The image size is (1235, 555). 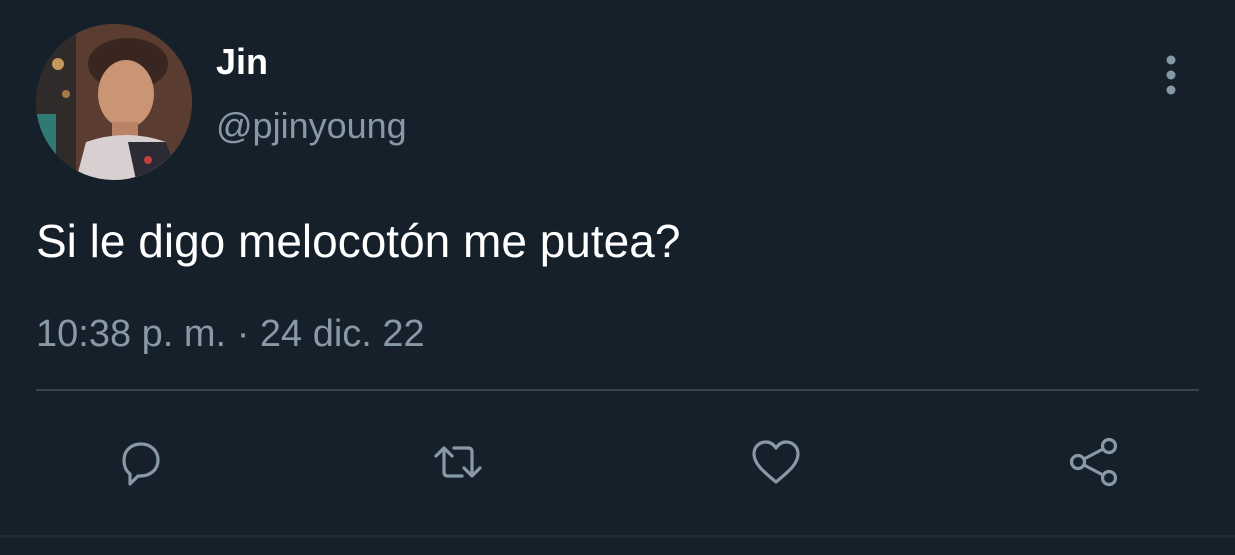 I want to click on retweet-button, so click(x=458, y=462).